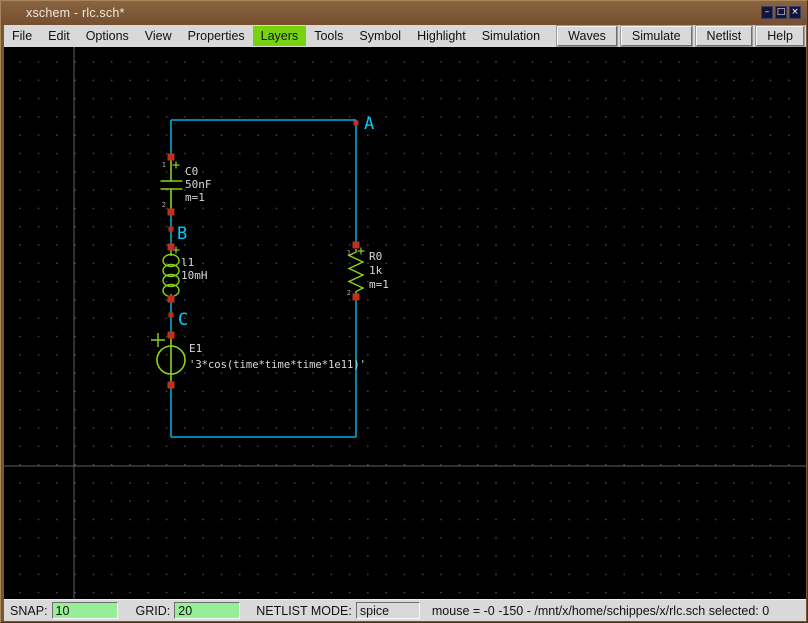  Describe the element at coordinates (387, 610) in the screenshot. I see `netlist-mode-input` at that location.